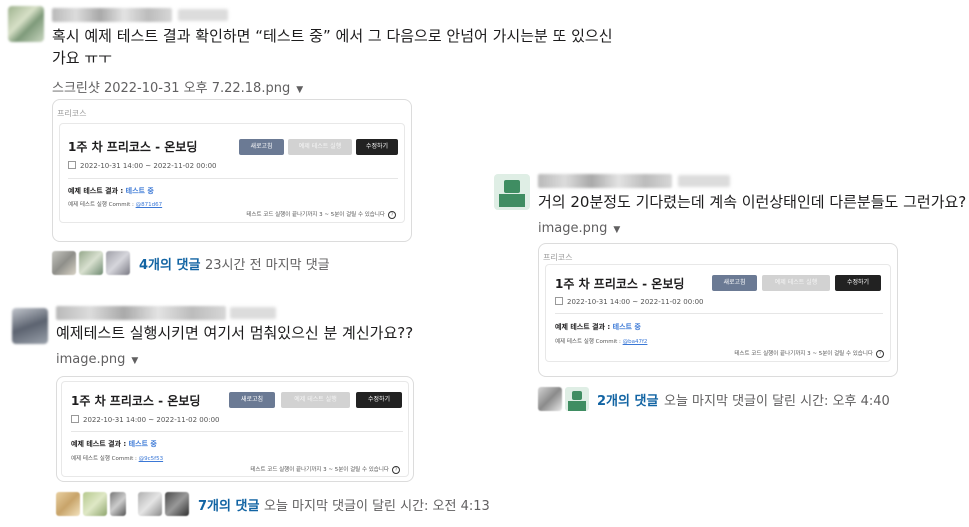 This screenshot has height=527, width=969. I want to click on message-text: 가요 ㅠㅜ, so click(82, 58).